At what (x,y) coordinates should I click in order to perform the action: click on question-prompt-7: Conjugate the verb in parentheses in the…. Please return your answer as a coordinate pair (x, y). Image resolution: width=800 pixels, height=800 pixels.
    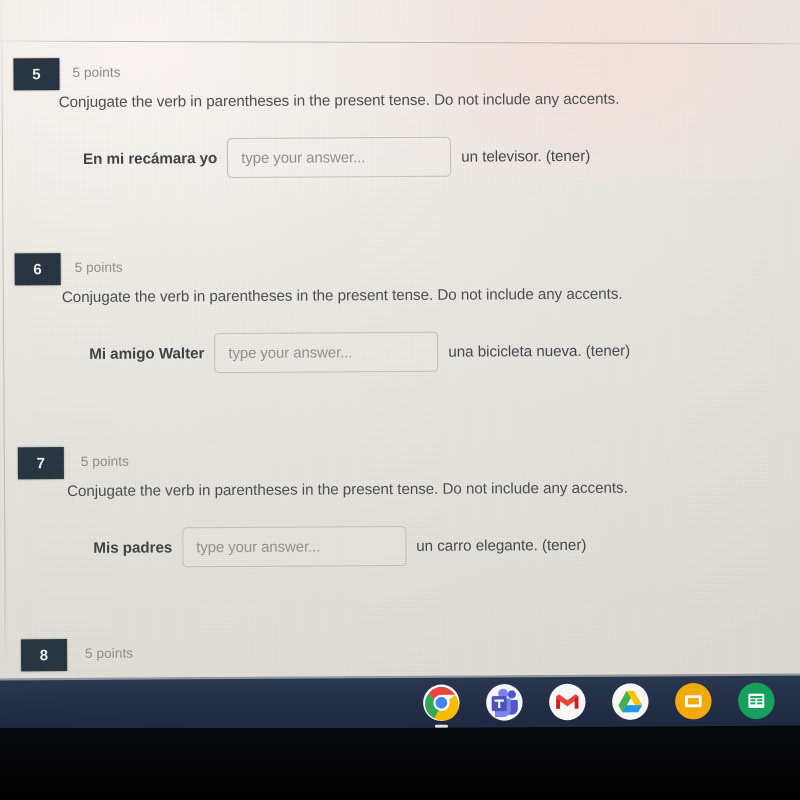
    Looking at the image, I should click on (347, 490).